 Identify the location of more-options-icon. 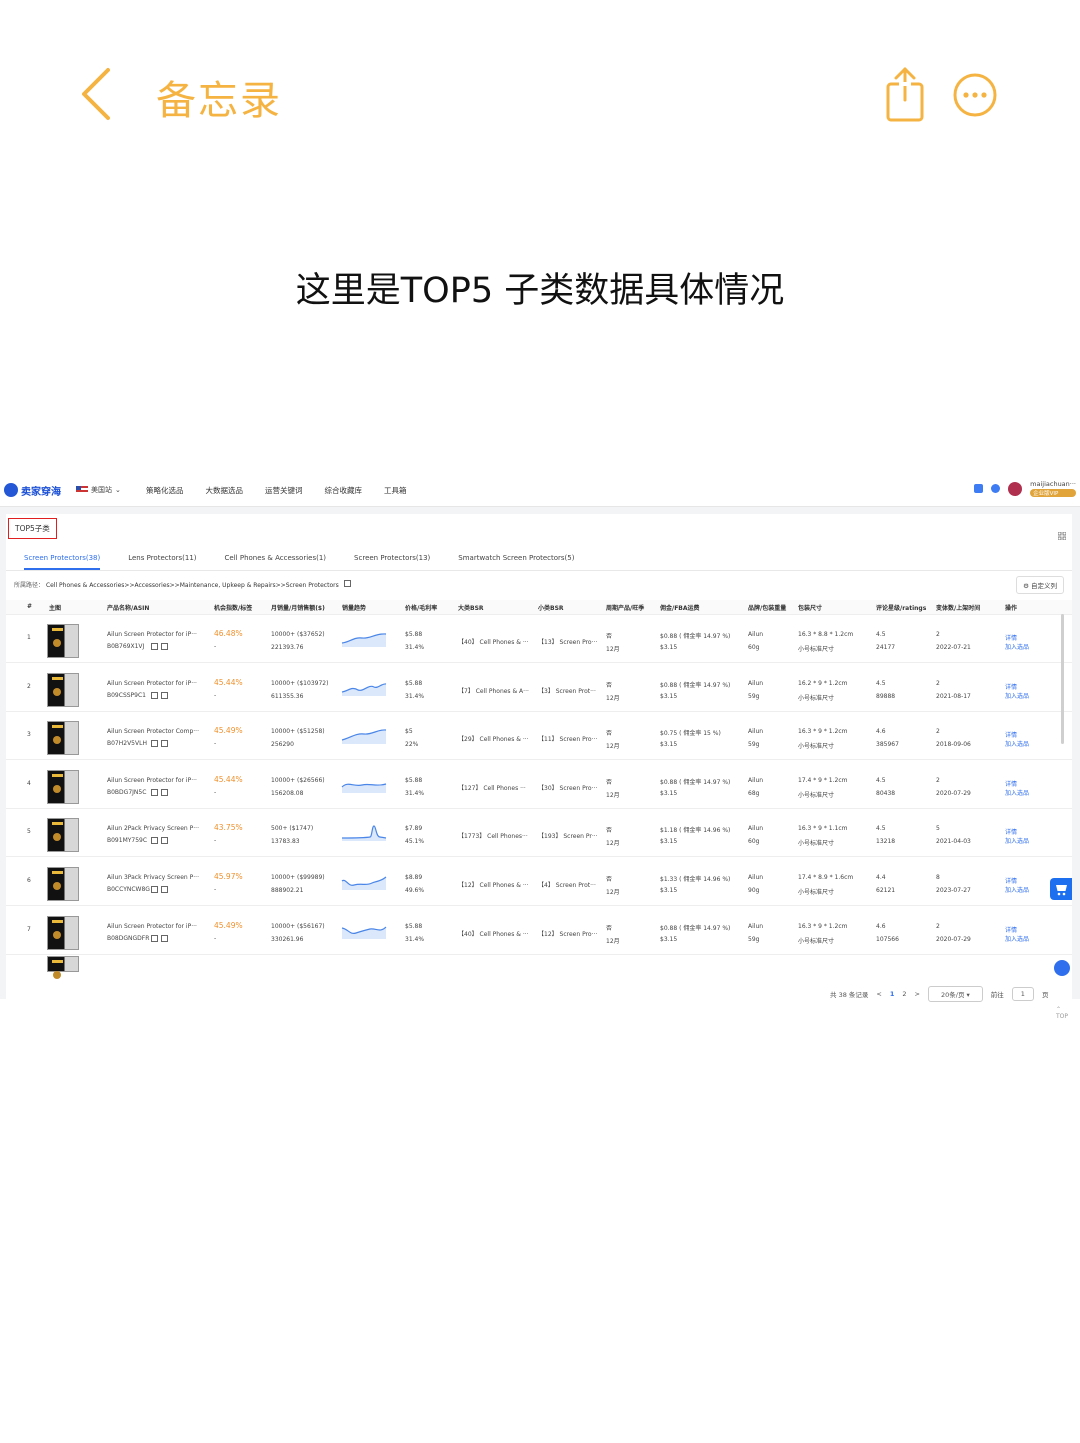
(975, 95).